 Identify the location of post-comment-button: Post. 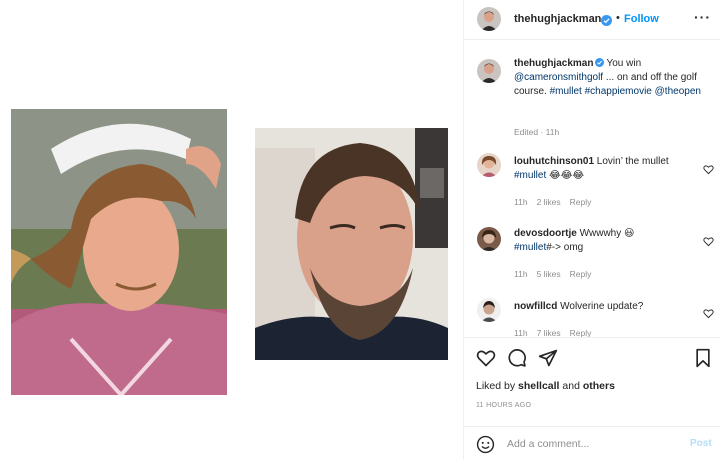
(701, 443).